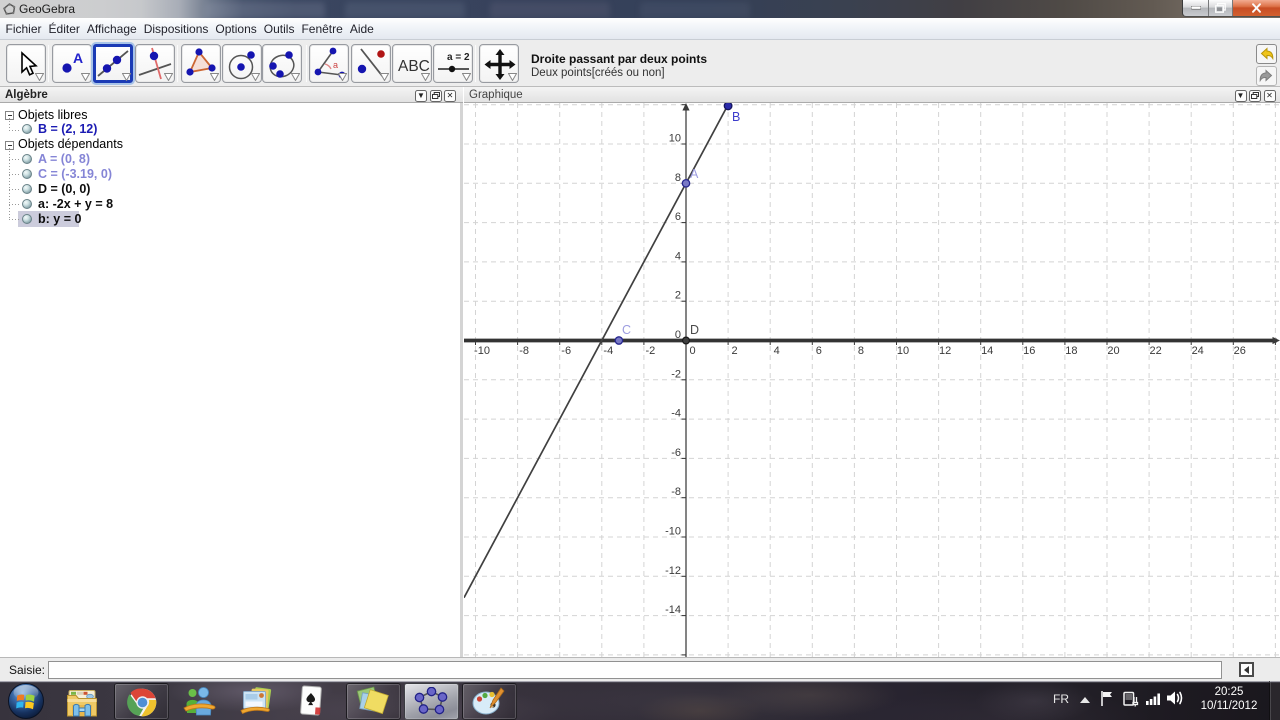 This screenshot has height=720, width=1280. What do you see at coordinates (673, 610) in the screenshot?
I see `svg-text: -14` at bounding box center [673, 610].